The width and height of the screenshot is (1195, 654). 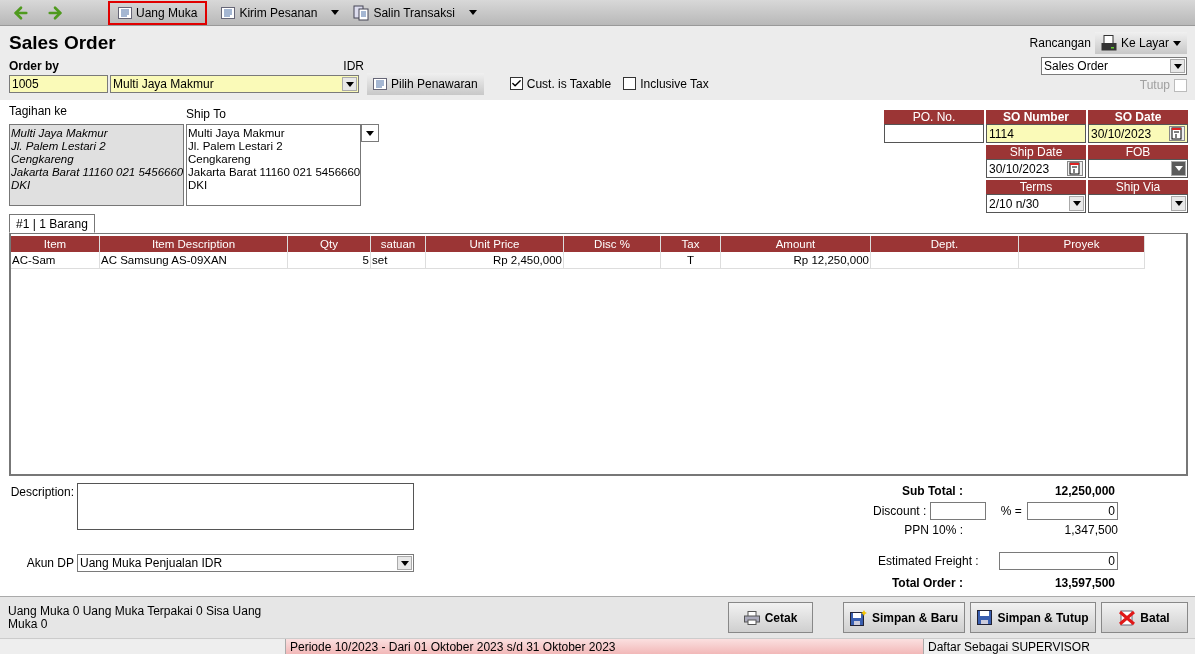 I want to click on action-button: Cetak, so click(x=770, y=617).